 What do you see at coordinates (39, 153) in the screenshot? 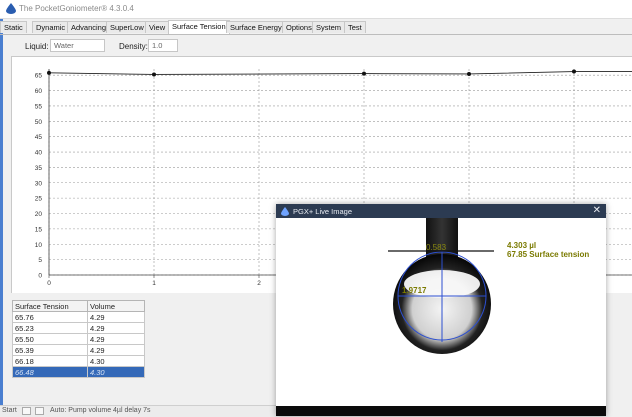
I see `y-tick-label: 40` at bounding box center [39, 153].